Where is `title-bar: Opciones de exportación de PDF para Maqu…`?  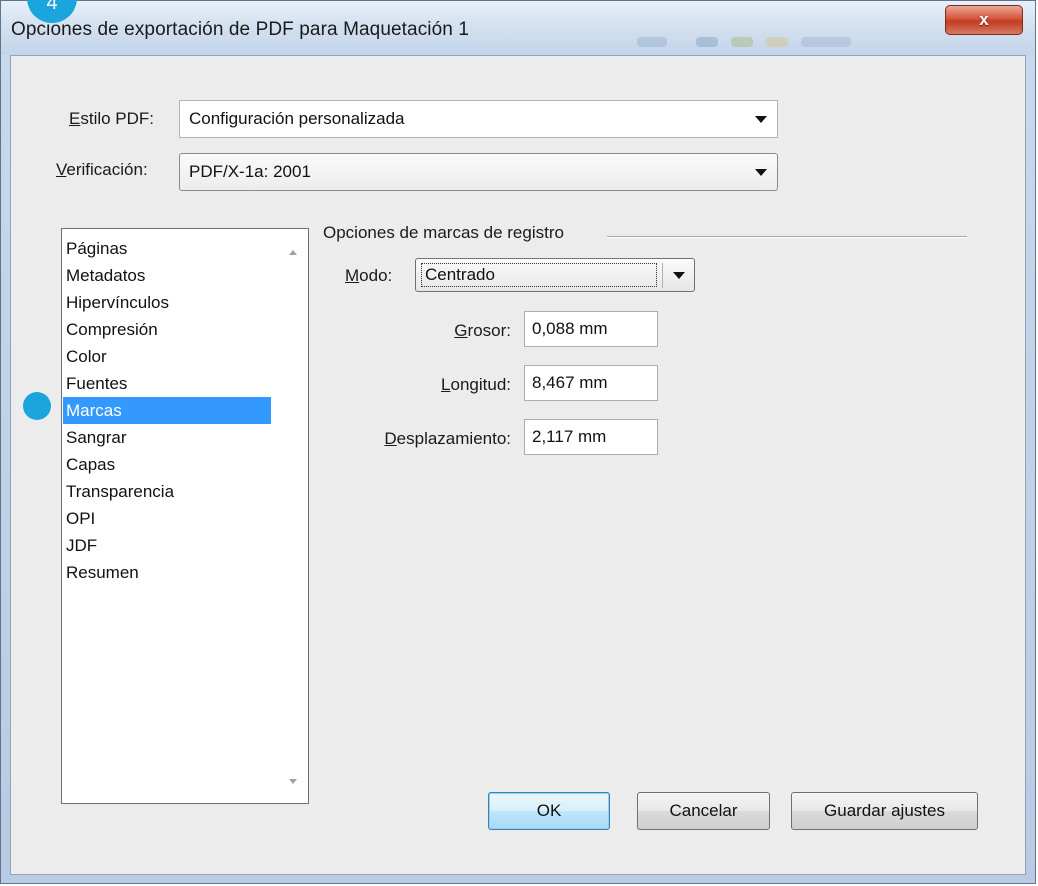
title-bar: Opciones de exportación de PDF para Maqu… is located at coordinates (518, 28).